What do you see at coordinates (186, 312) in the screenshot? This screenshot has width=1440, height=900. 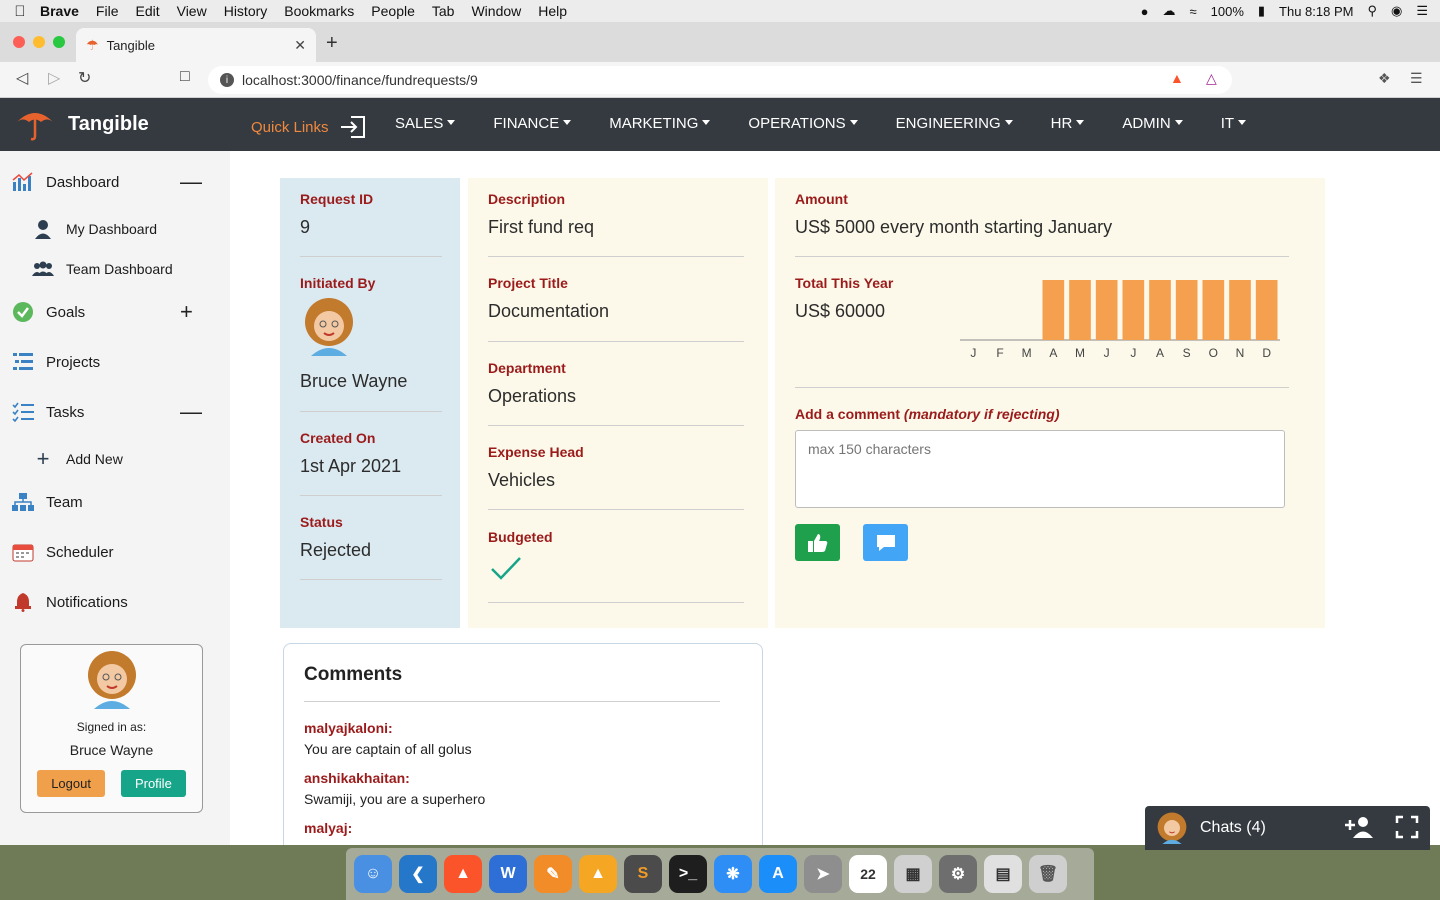 I see `expand-goals-icon: +` at bounding box center [186, 312].